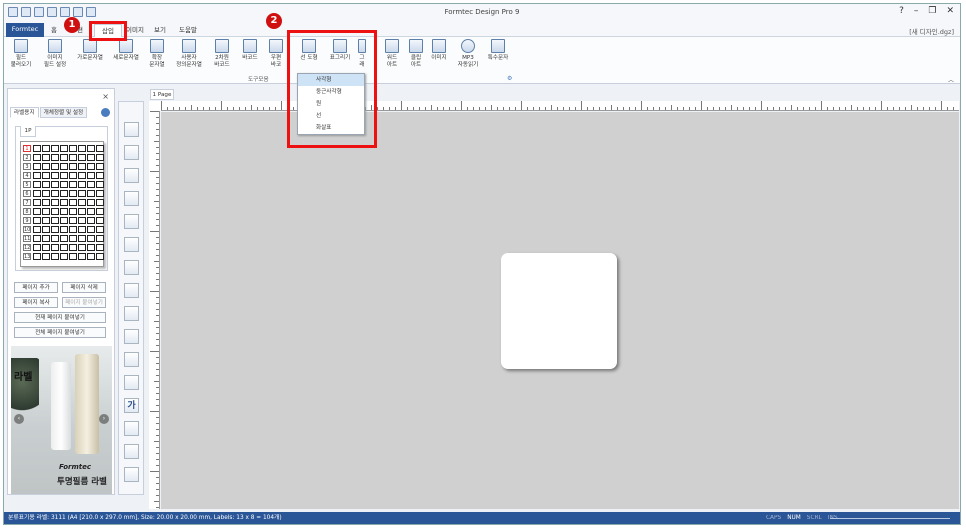  What do you see at coordinates (131, 267) in the screenshot?
I see `qrcode-tool-icon` at bounding box center [131, 267].